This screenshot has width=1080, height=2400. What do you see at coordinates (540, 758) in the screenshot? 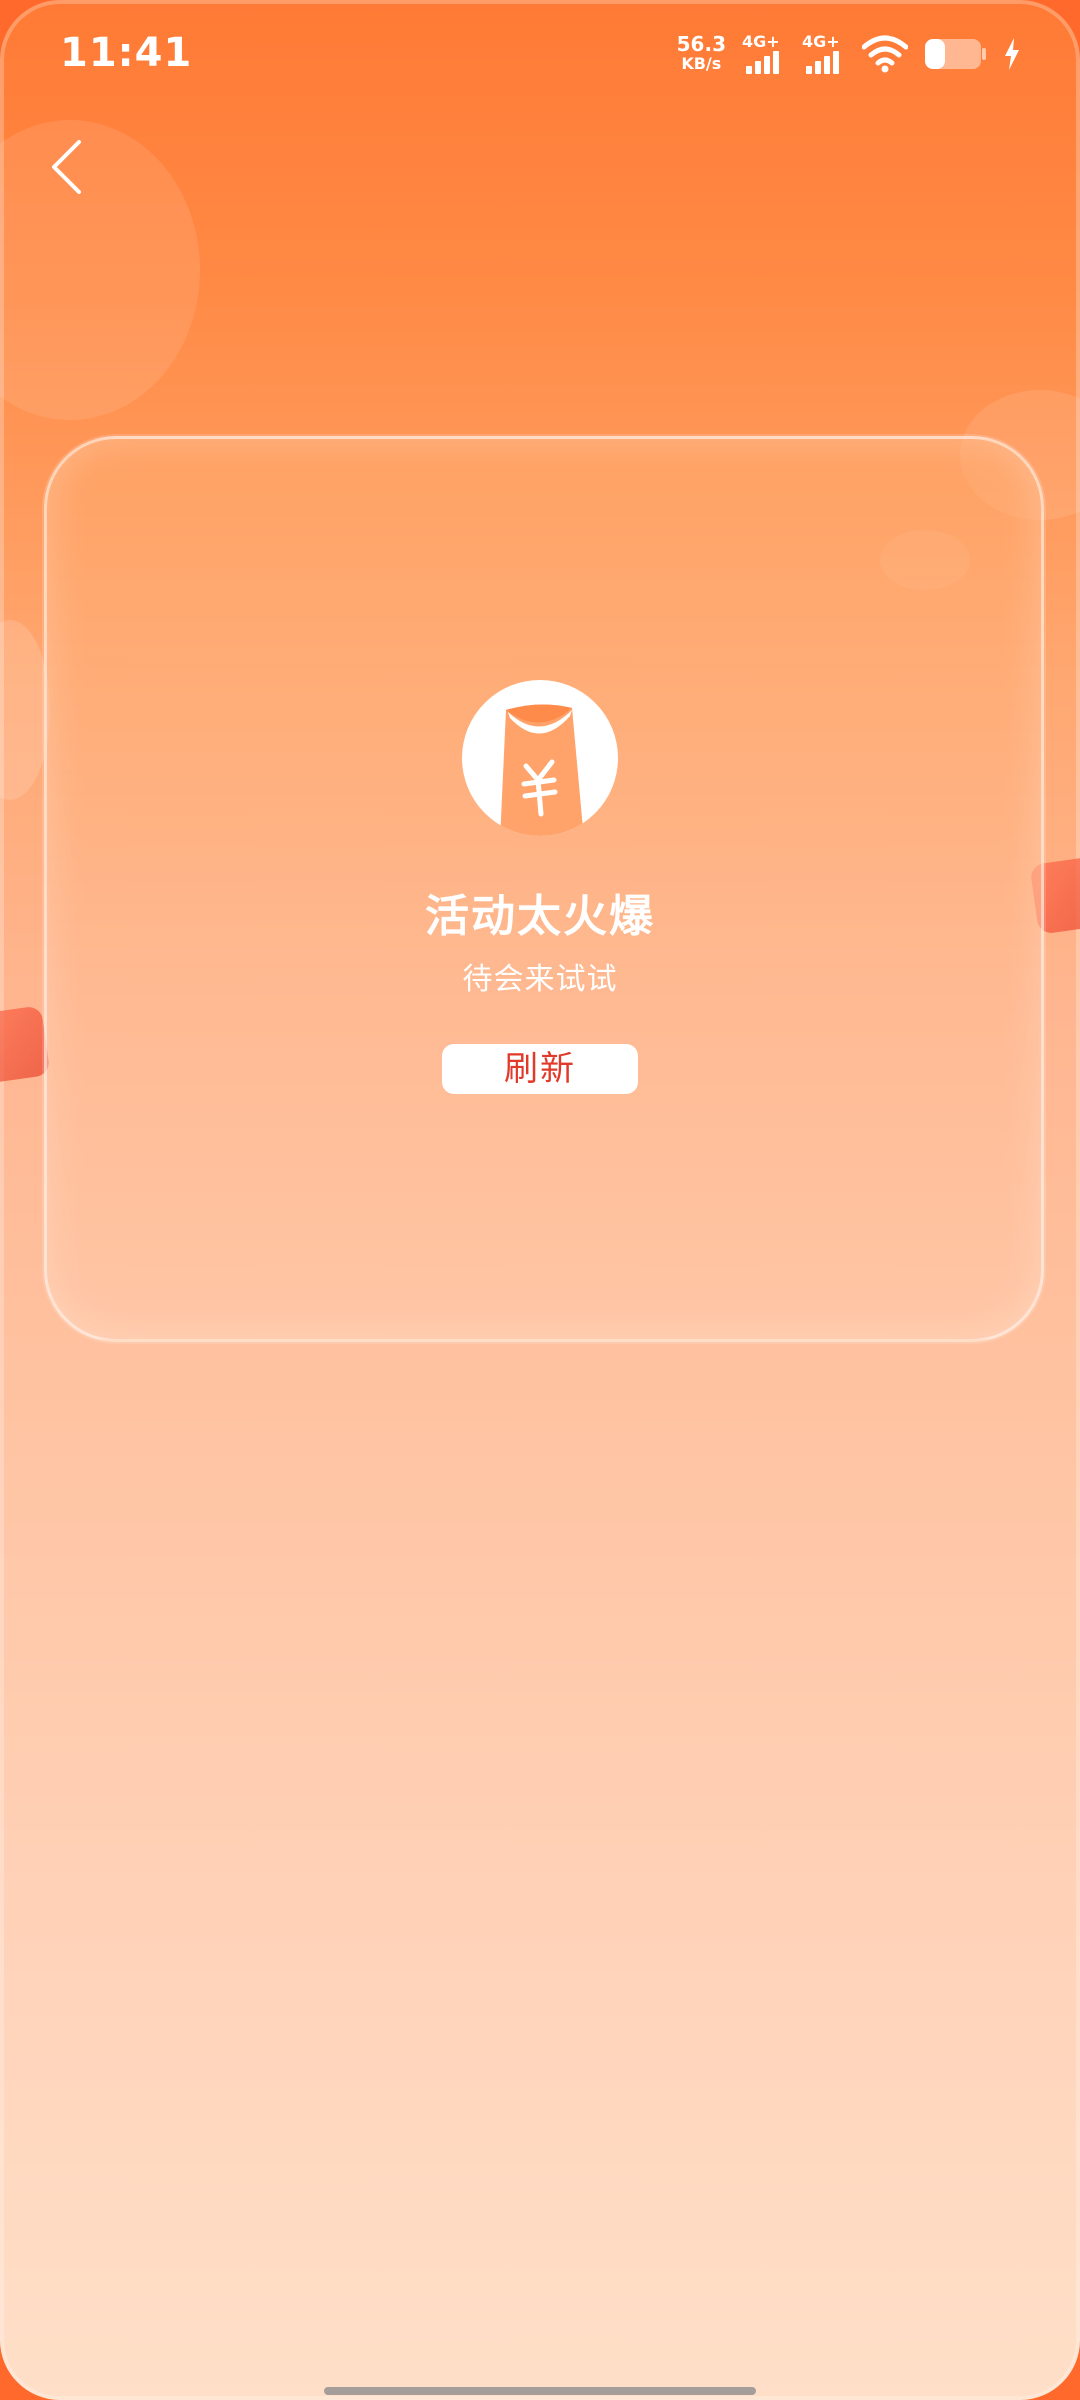
I see `red-envelope-yuan-icon` at bounding box center [540, 758].